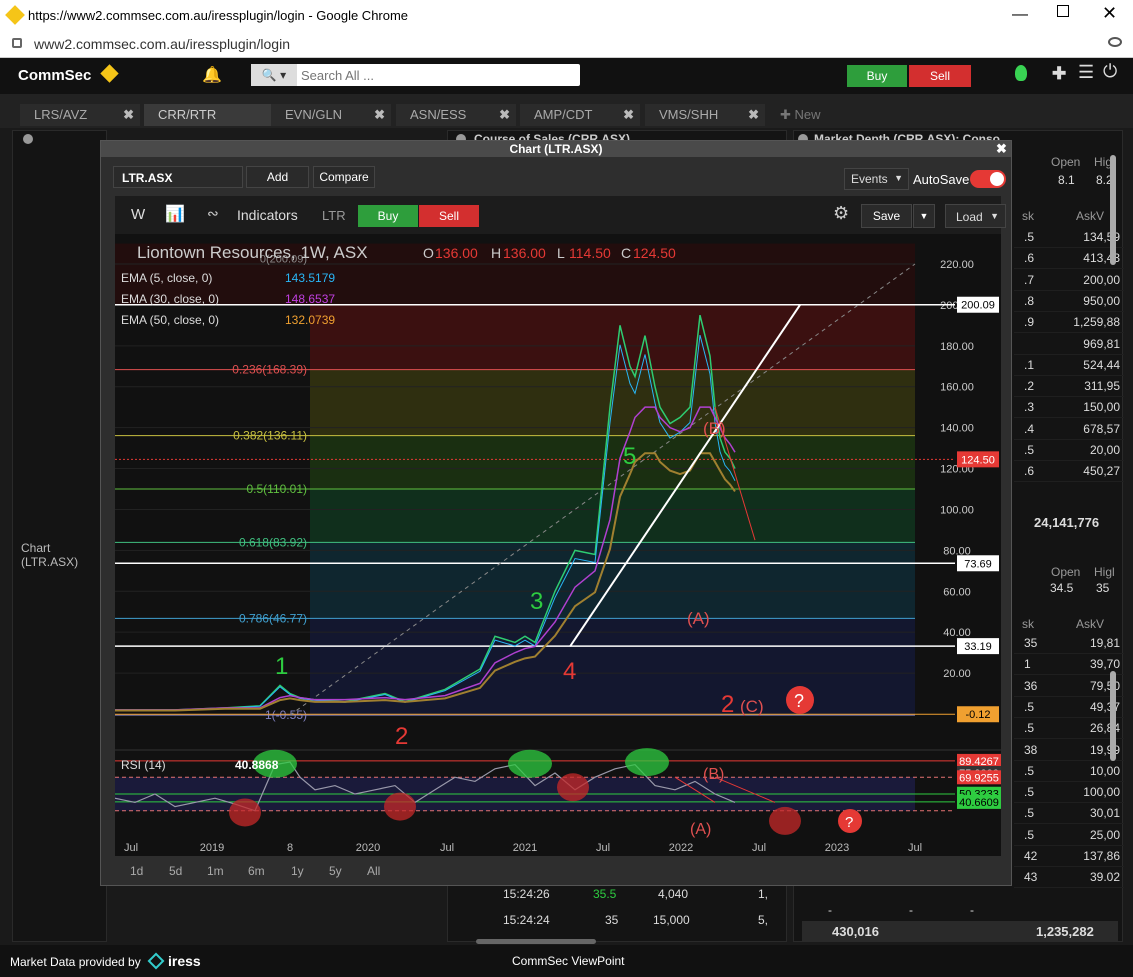 The height and width of the screenshot is (977, 1133). What do you see at coordinates (915, 848) in the screenshot?
I see `x-tick-label: Jul` at bounding box center [915, 848].